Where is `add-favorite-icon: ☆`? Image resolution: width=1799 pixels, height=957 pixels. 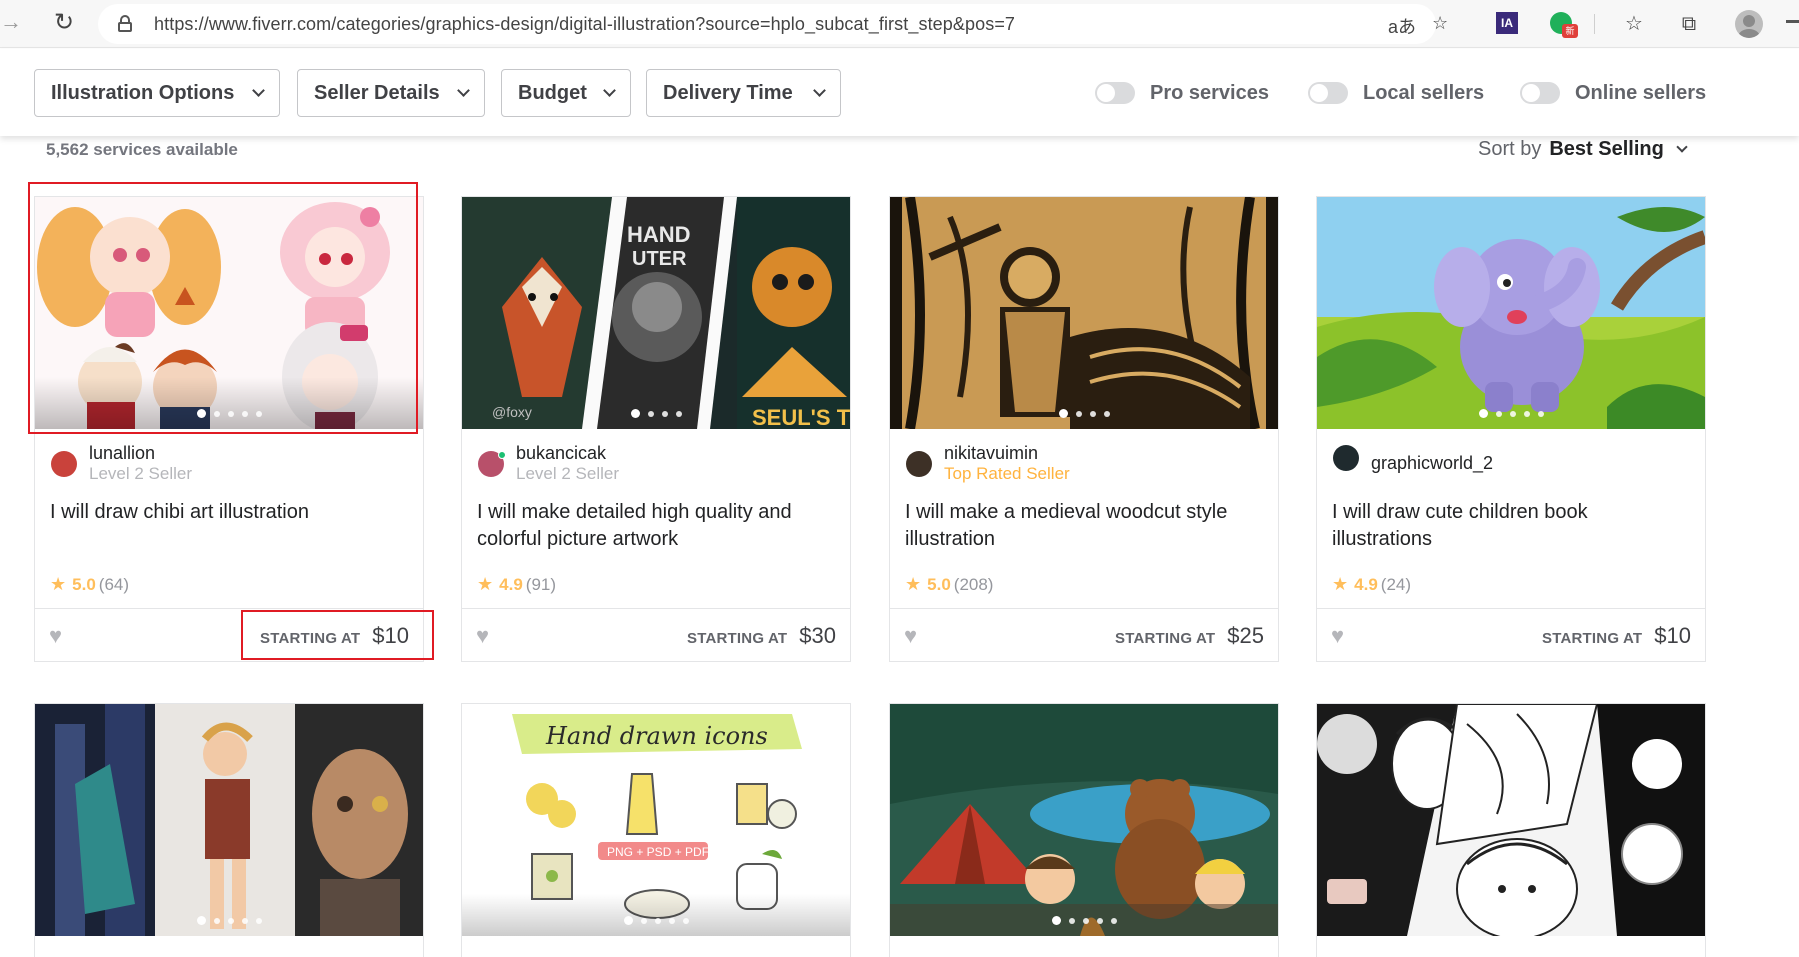
add-favorite-icon: ☆ is located at coordinates (1440, 23).